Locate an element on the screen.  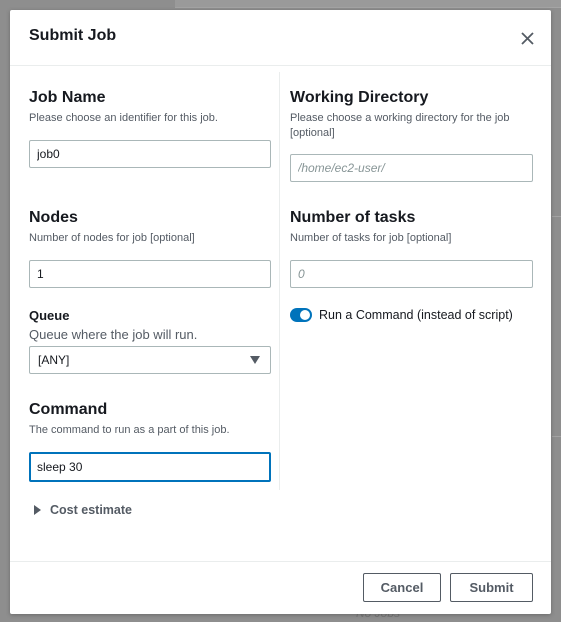
modal-header: Submit Job is located at coordinates (280, 38).